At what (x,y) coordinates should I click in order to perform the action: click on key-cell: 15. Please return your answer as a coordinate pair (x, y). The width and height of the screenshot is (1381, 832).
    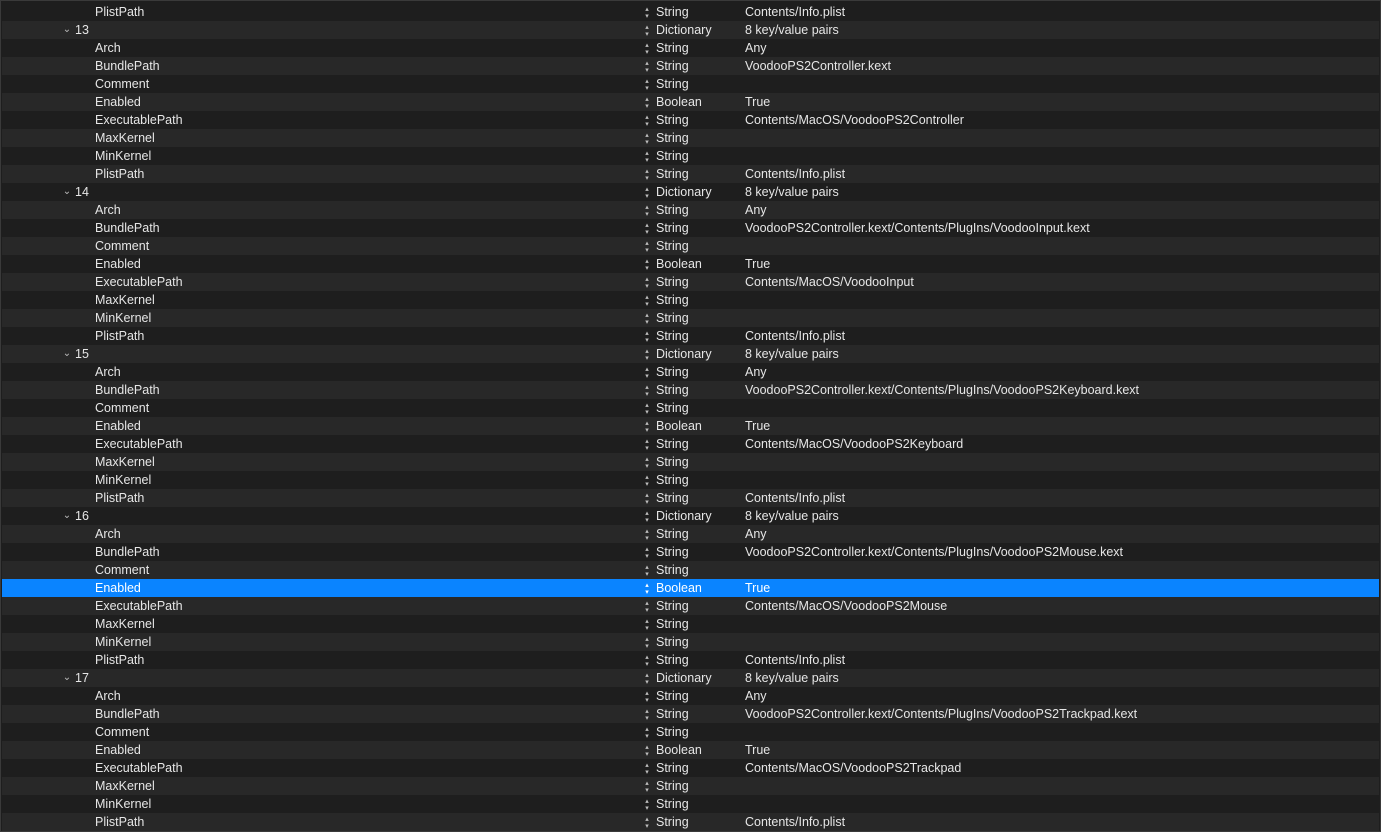
    Looking at the image, I should click on (82, 354).